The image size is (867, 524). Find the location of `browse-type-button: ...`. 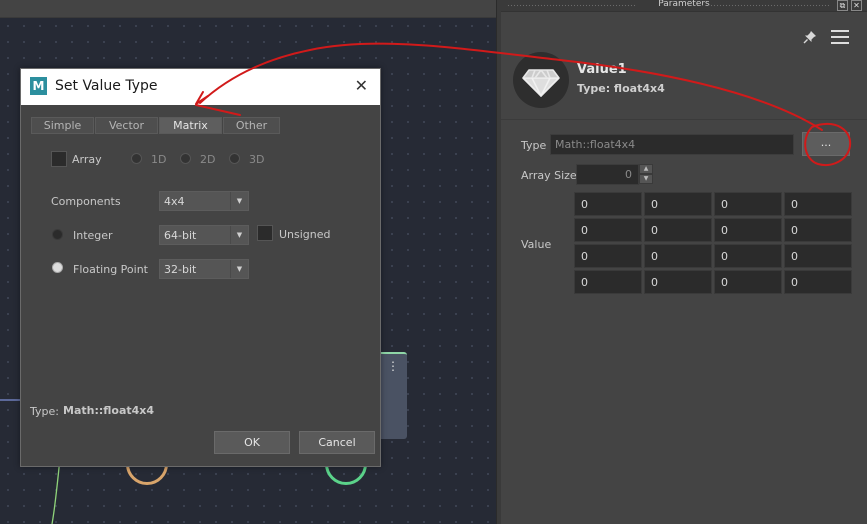

browse-type-button: ... is located at coordinates (826, 144).